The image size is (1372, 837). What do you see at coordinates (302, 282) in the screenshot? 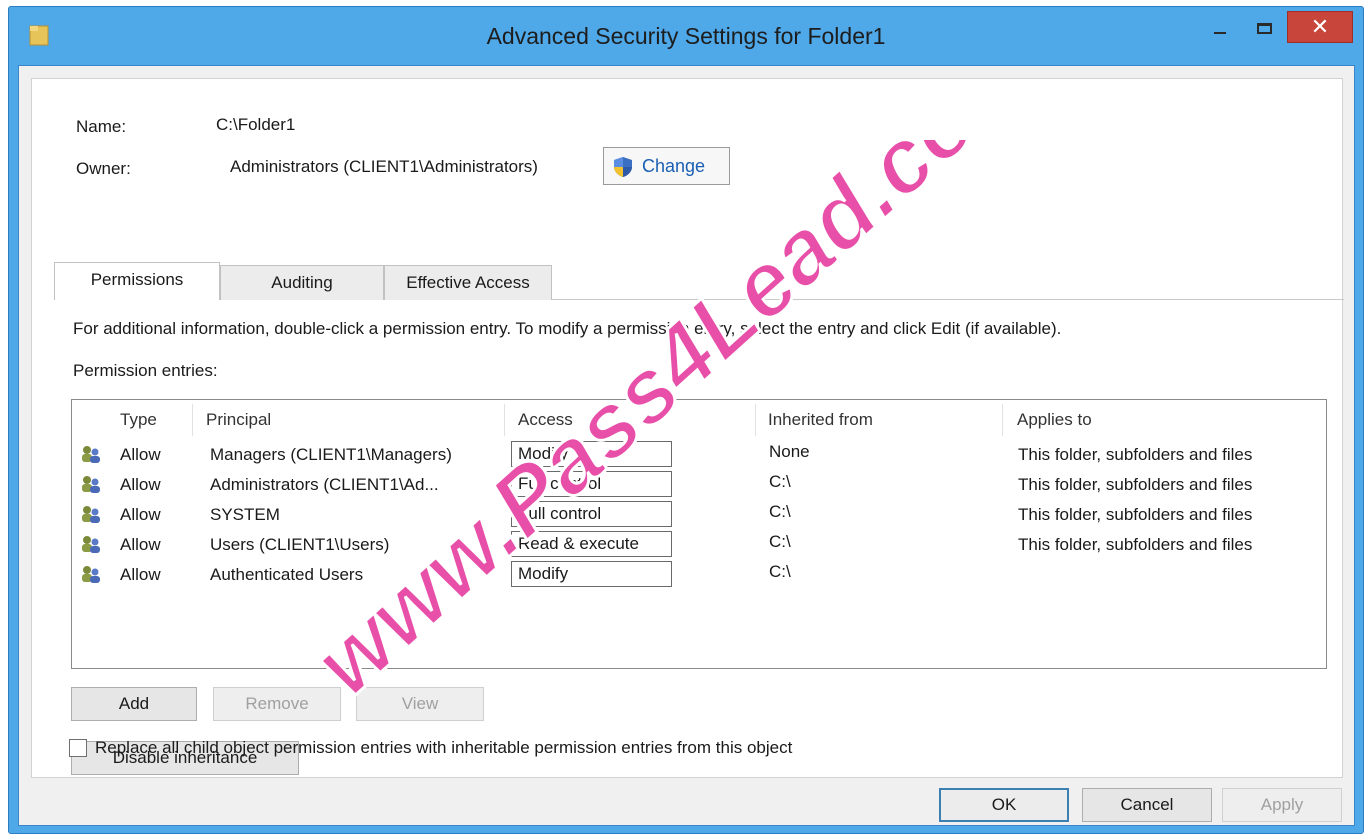
I see `tab-auditing: Auditing` at bounding box center [302, 282].